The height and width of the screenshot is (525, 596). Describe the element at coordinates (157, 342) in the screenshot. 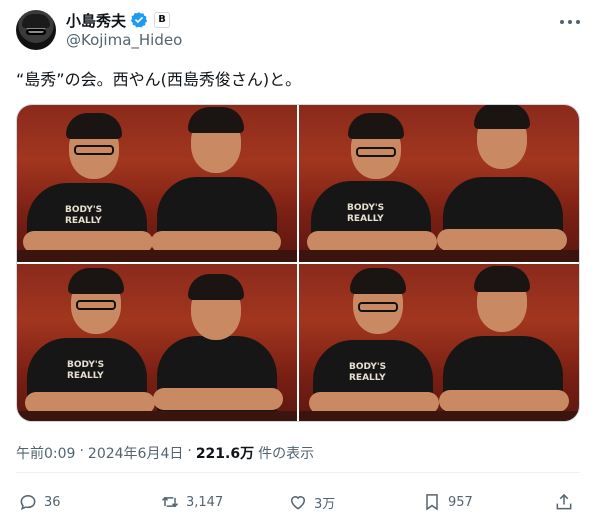

I see `photo-3: BODY'S REALLY` at that location.